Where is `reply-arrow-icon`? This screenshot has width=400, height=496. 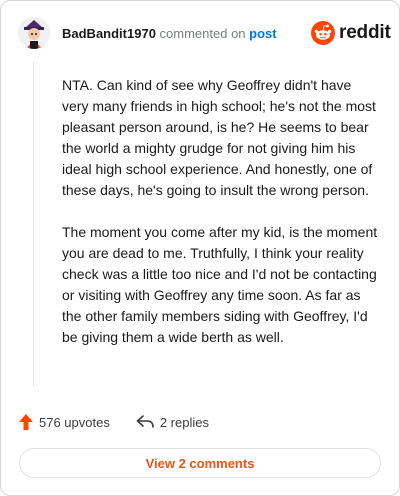 reply-arrow-icon is located at coordinates (145, 421).